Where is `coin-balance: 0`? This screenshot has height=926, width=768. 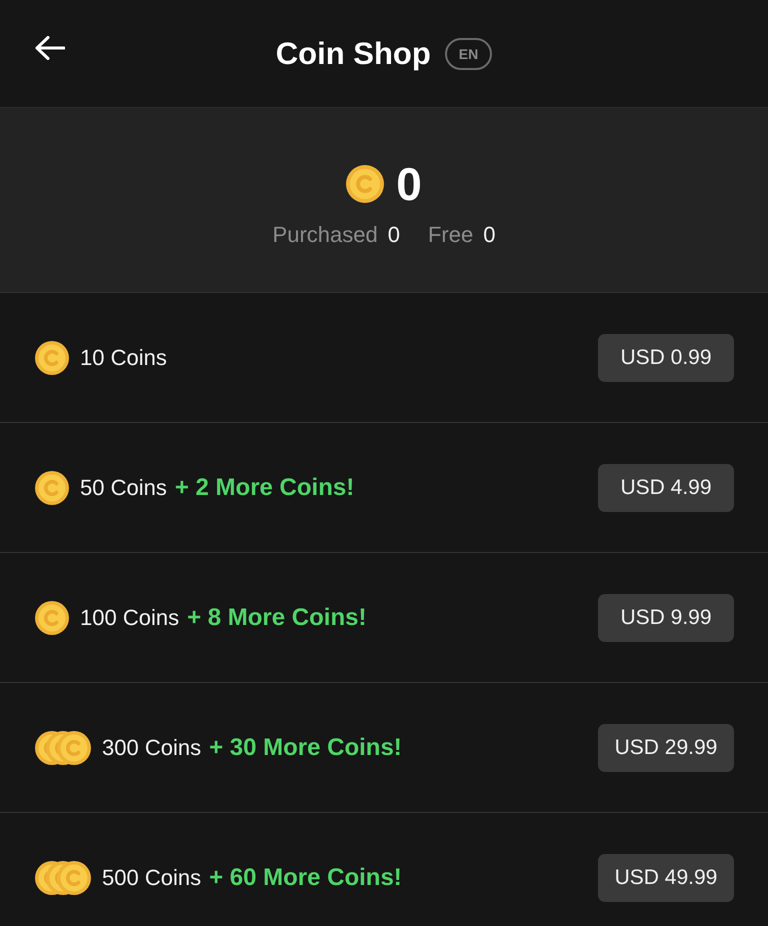 coin-balance: 0 is located at coordinates (409, 184).